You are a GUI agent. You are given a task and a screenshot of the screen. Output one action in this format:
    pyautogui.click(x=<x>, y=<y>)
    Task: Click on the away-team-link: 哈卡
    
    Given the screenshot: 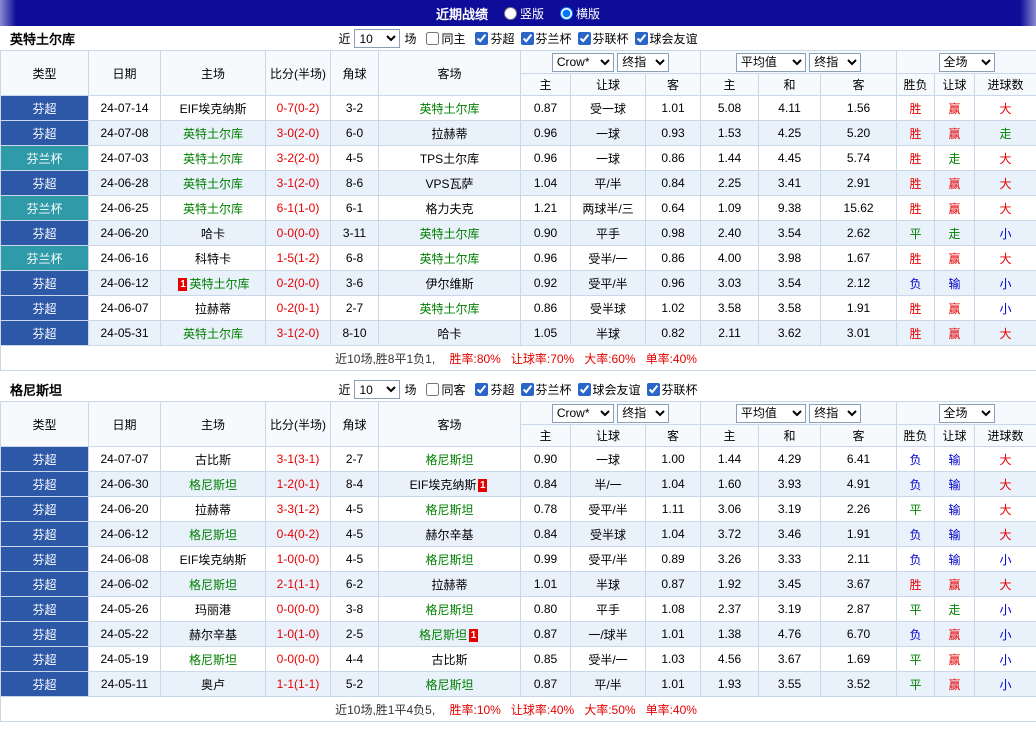 What is the action you would take?
    pyautogui.click(x=449, y=334)
    